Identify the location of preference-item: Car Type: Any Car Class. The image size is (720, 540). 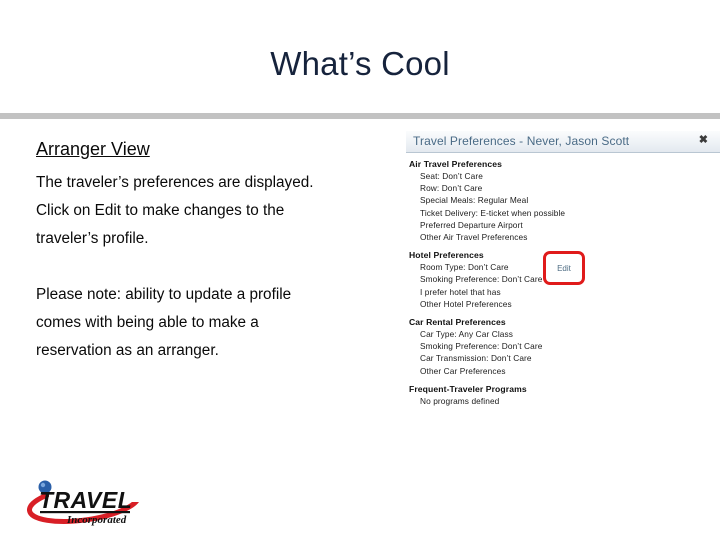
(466, 334).